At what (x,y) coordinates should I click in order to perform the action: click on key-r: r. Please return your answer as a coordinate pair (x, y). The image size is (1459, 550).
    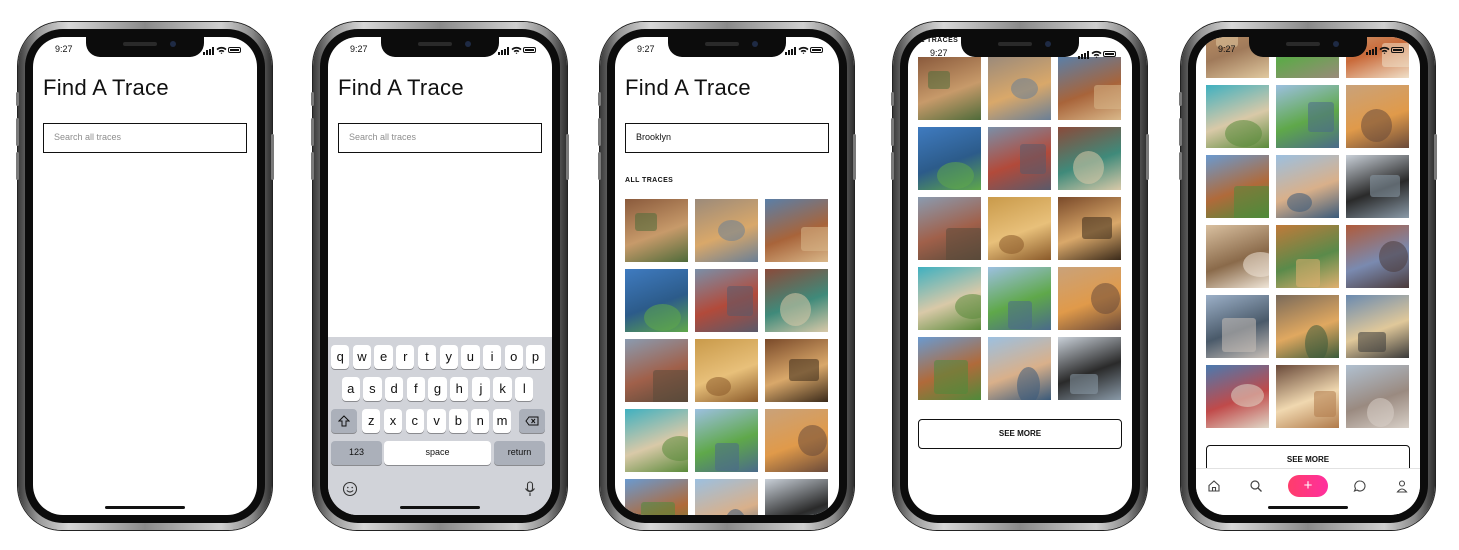
    Looking at the image, I should click on (405, 357).